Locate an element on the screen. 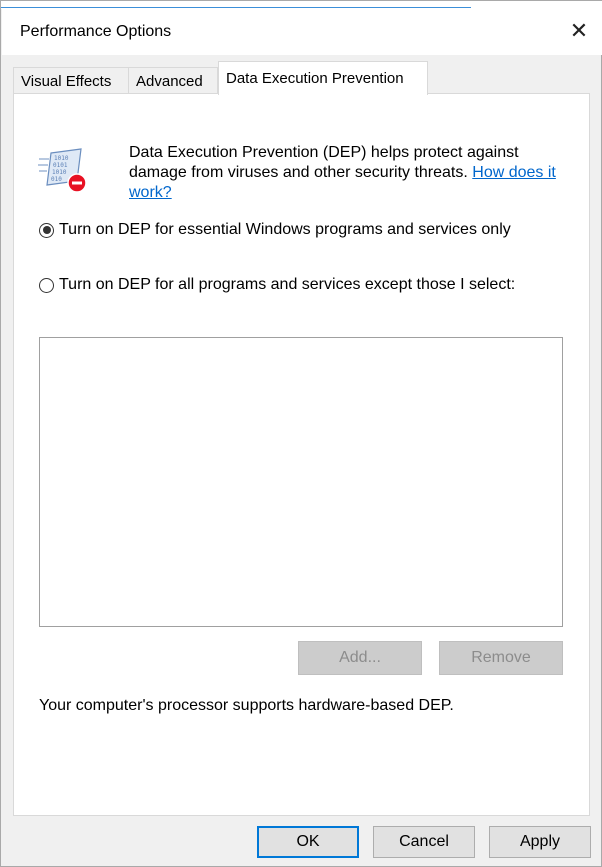 Image resolution: width=602 pixels, height=867 pixels. svg-text: 0101 is located at coordinates (60, 165).